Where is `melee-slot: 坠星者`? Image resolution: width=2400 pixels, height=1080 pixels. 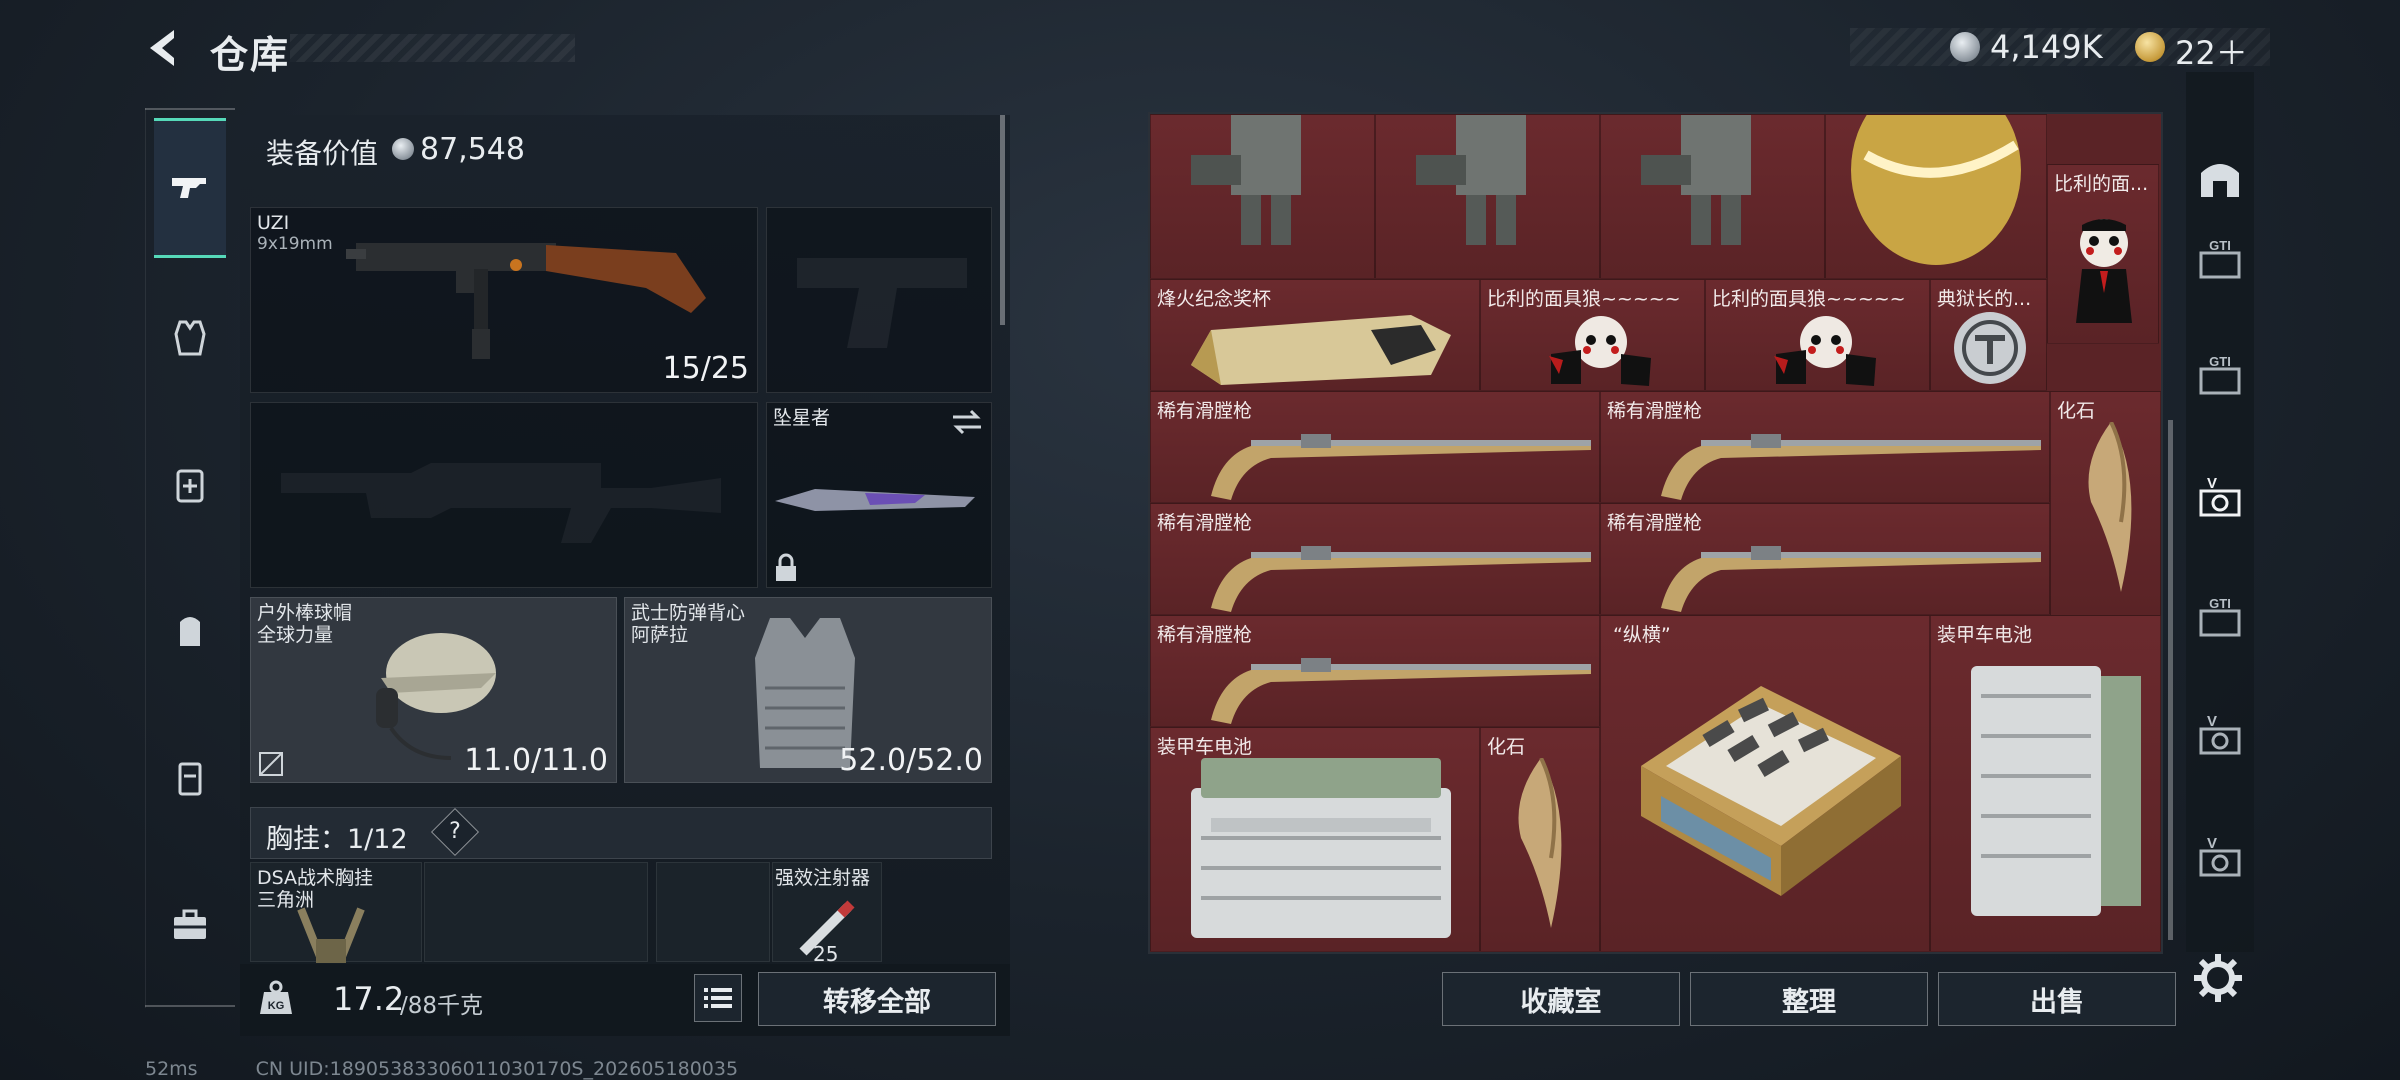
melee-slot: 坠星者 is located at coordinates (879, 495).